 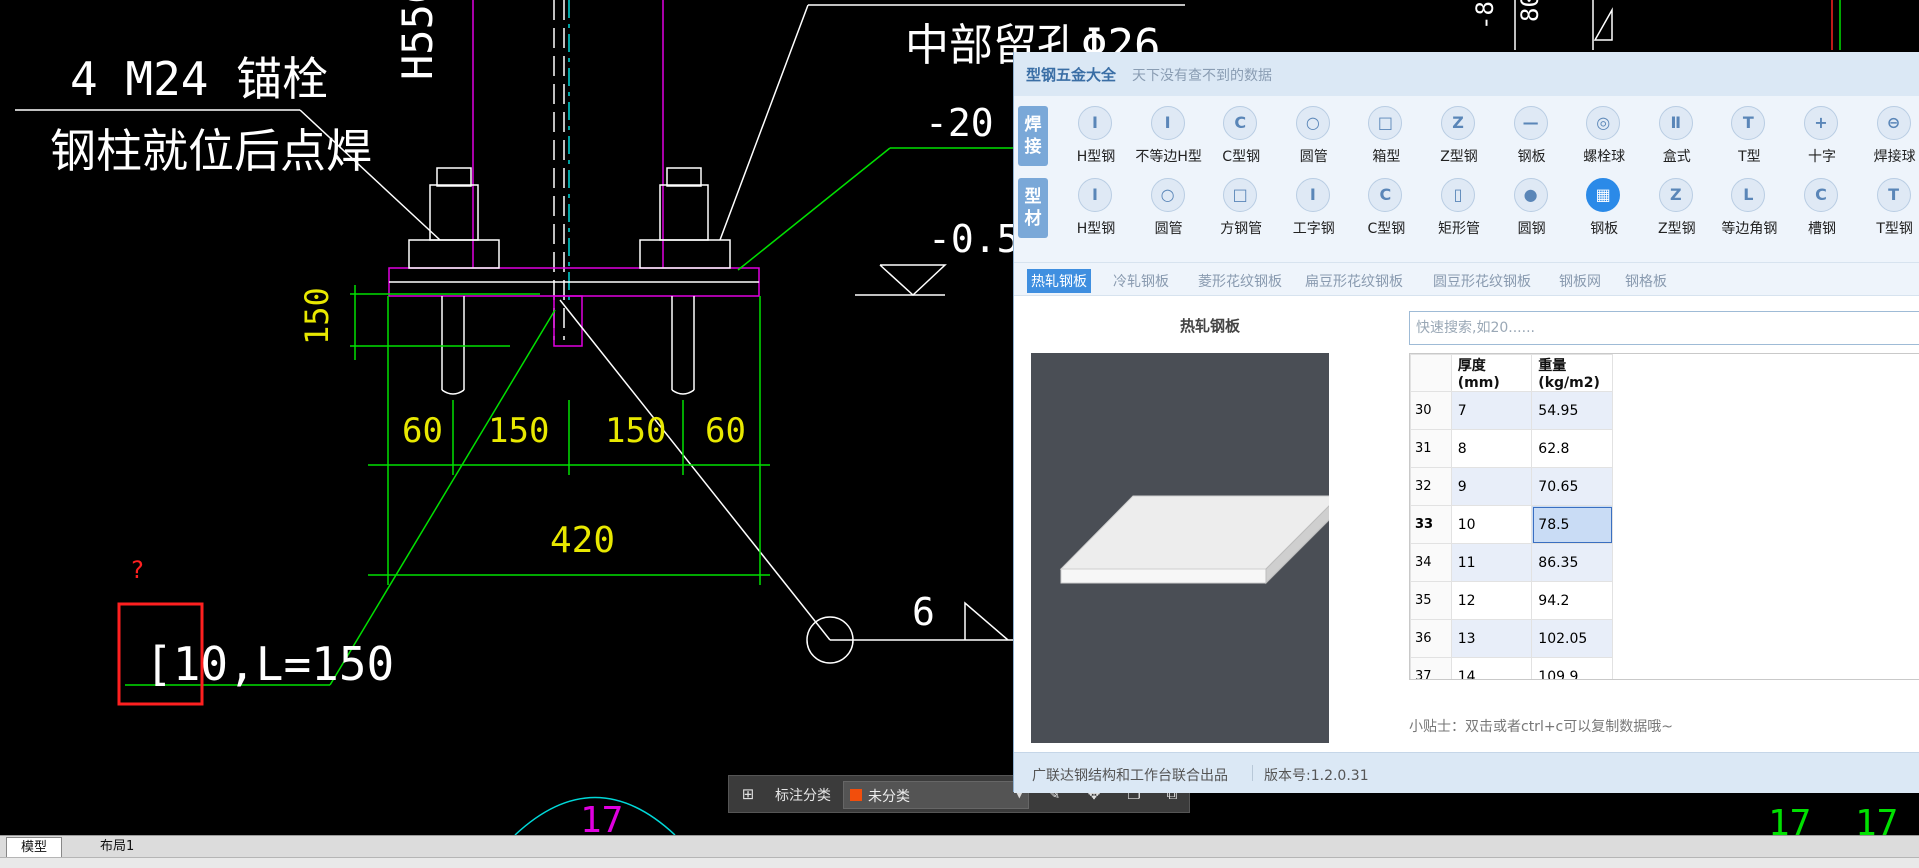 What do you see at coordinates (1604, 137) in the screenshot?
I see `welded-item: ◎螺栓球` at bounding box center [1604, 137].